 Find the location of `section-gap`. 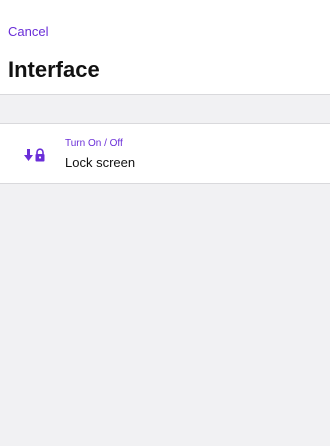

section-gap is located at coordinates (165, 109).